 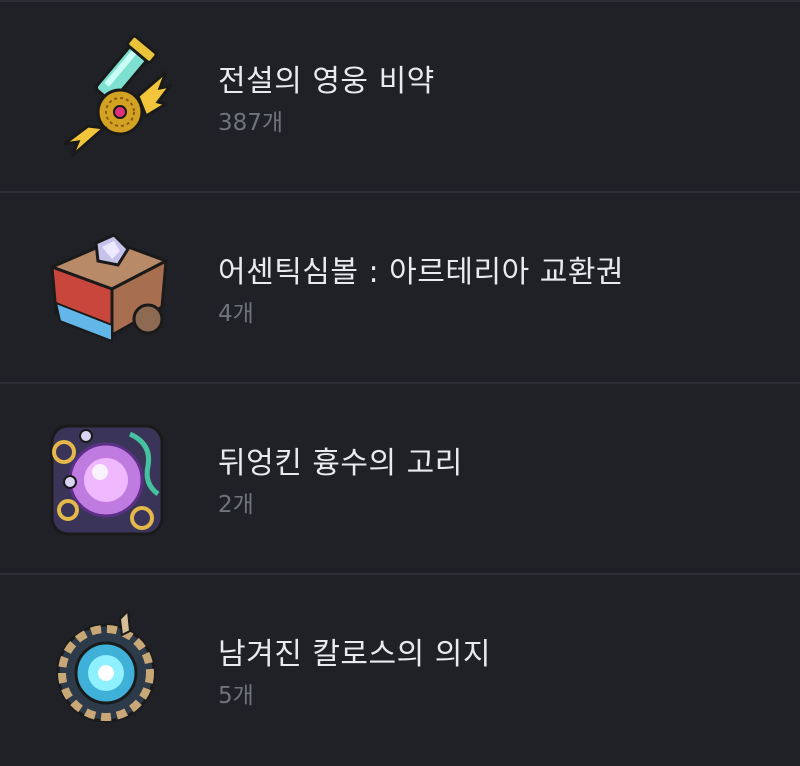 I want to click on item-count: 2개, so click(x=236, y=505).